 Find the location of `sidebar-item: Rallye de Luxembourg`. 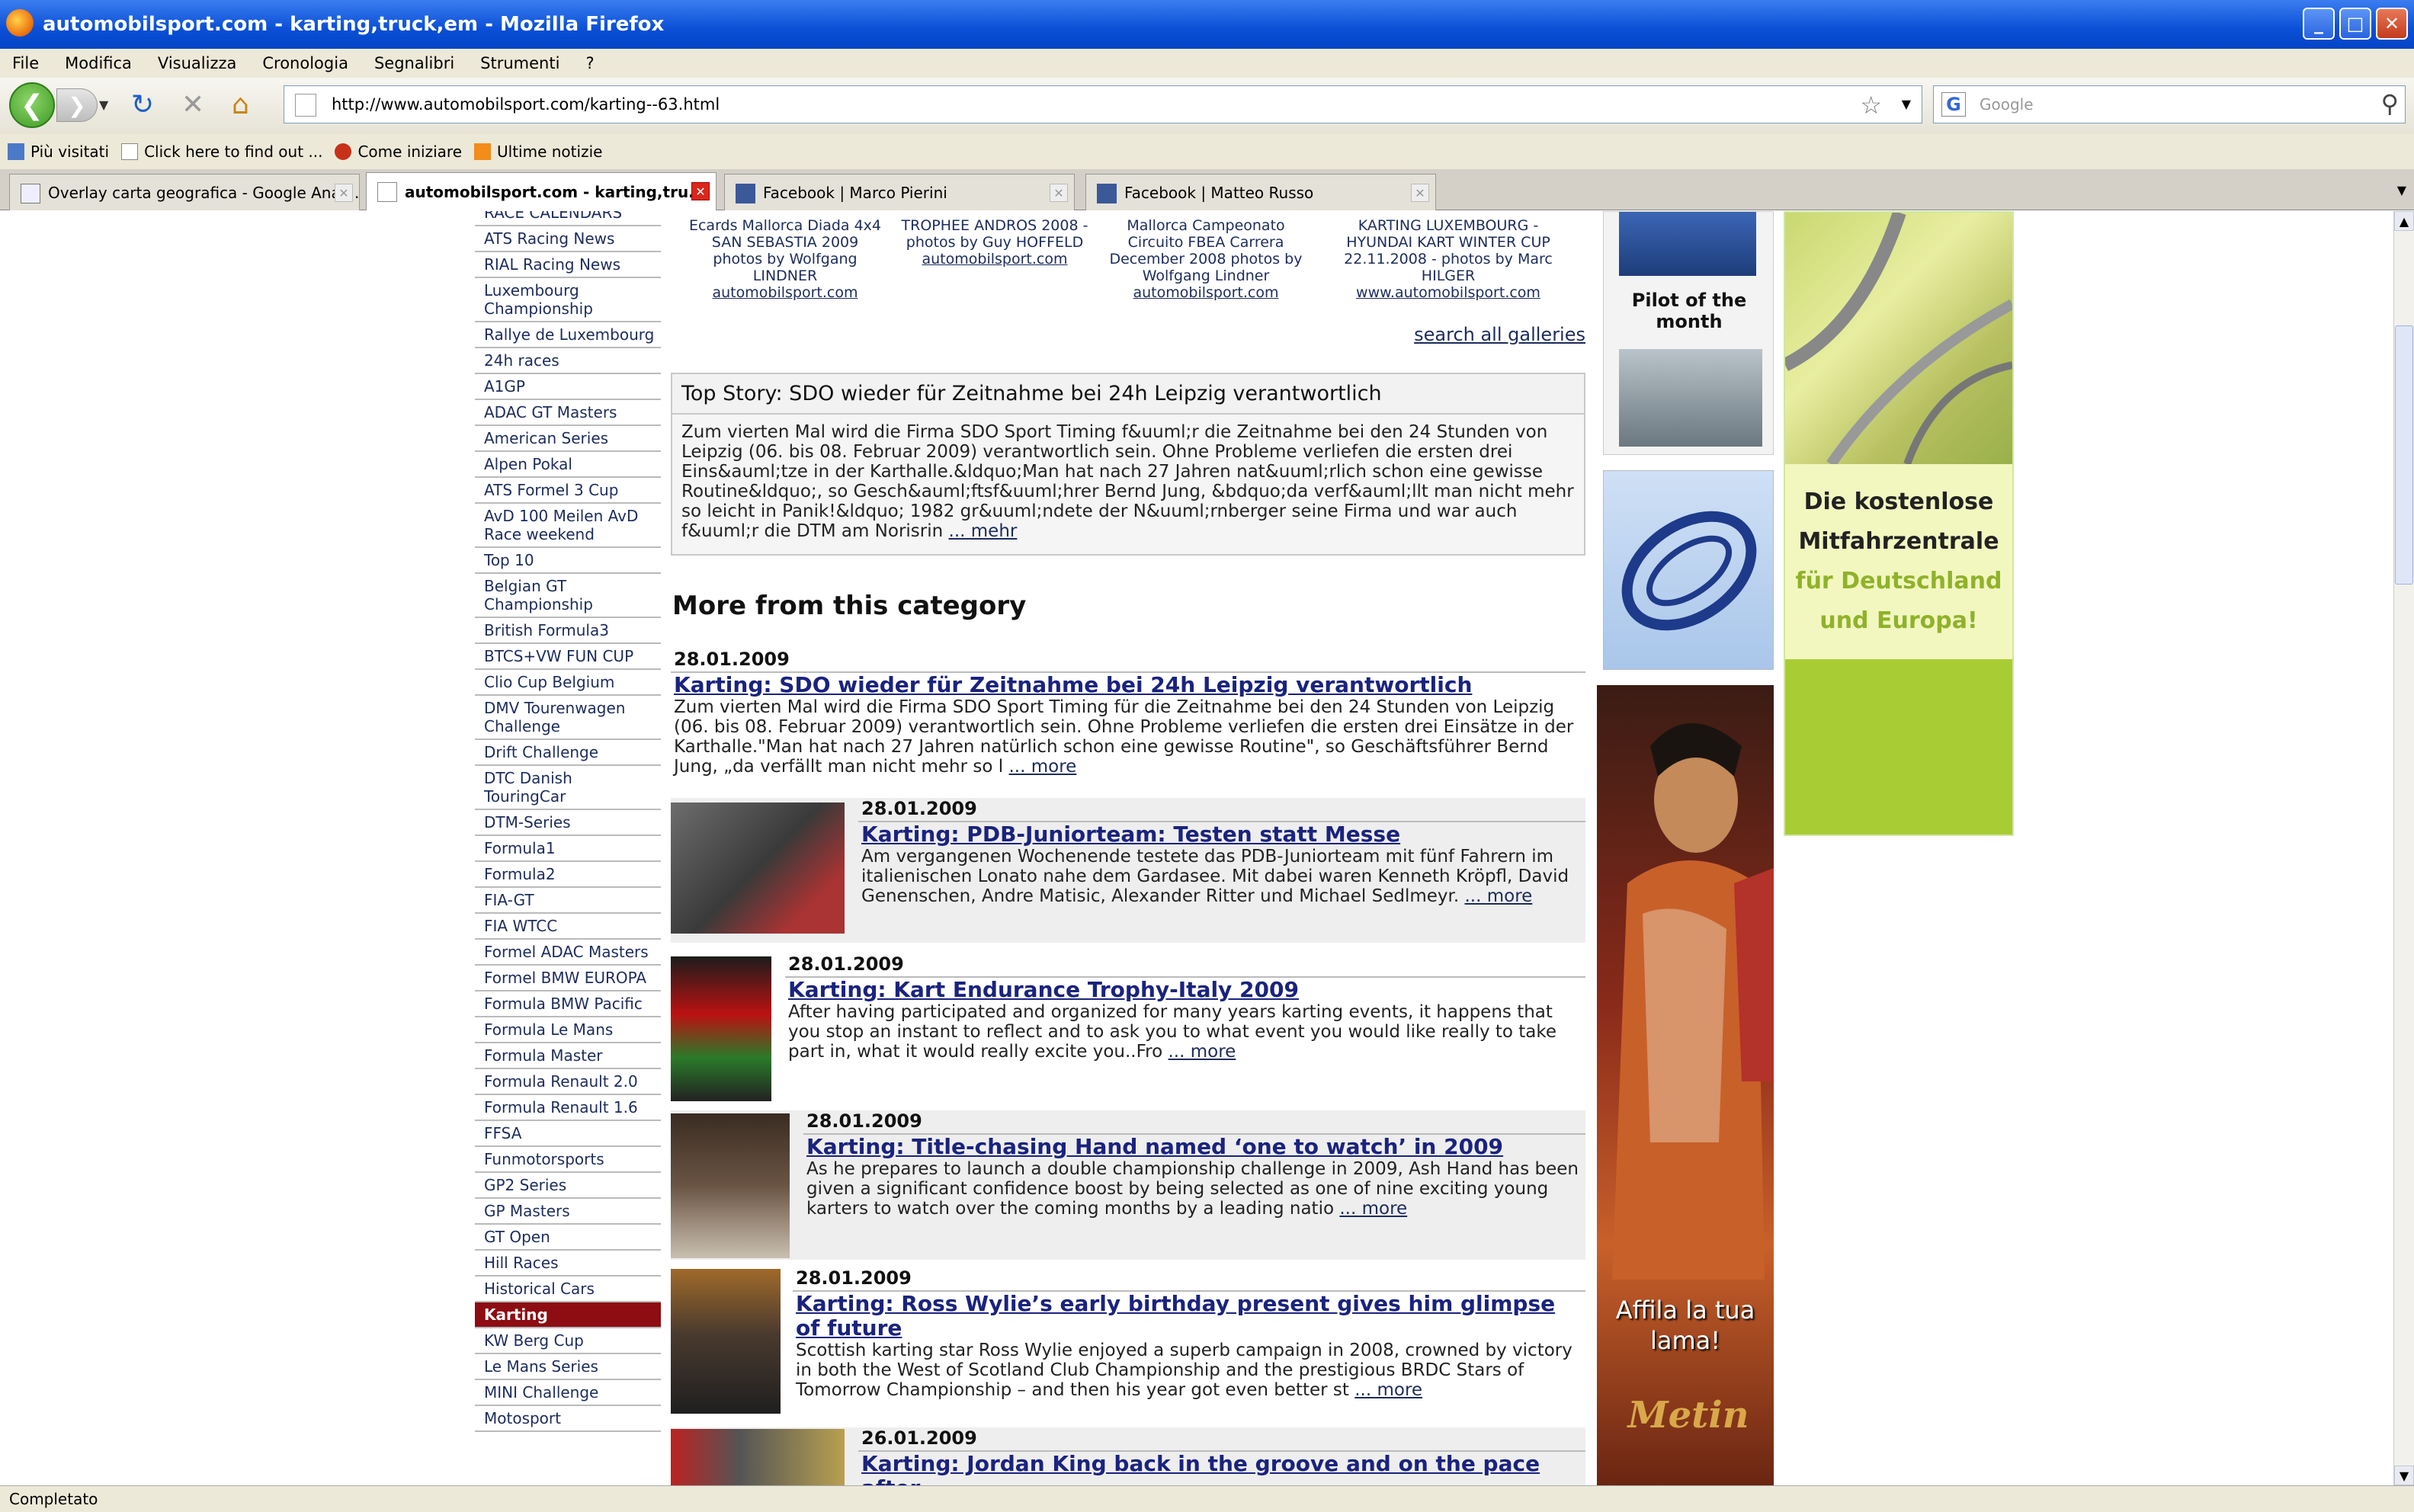

sidebar-item: Rallye de Luxembourg is located at coordinates (568, 335).